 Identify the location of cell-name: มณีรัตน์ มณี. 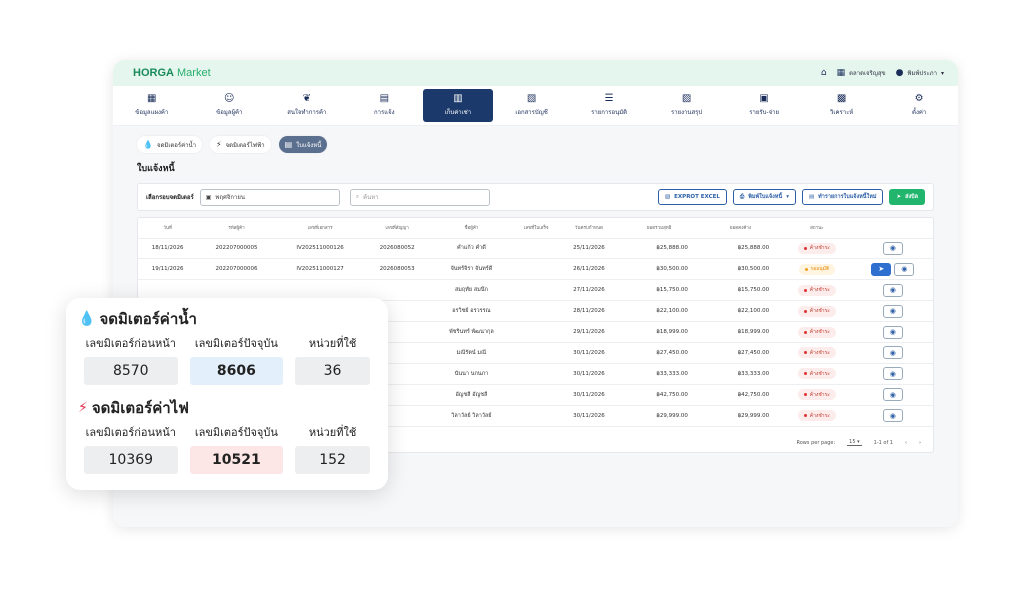
(471, 353).